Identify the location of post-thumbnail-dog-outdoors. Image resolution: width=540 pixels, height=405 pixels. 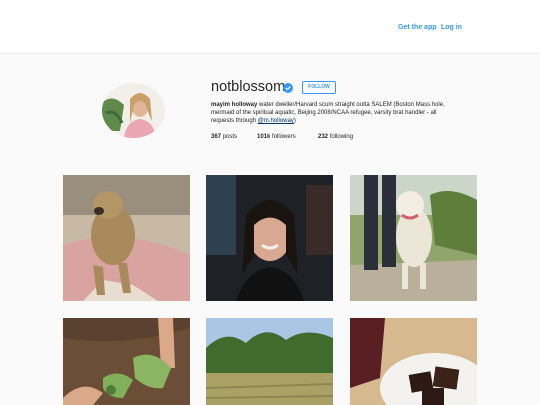
(413, 238).